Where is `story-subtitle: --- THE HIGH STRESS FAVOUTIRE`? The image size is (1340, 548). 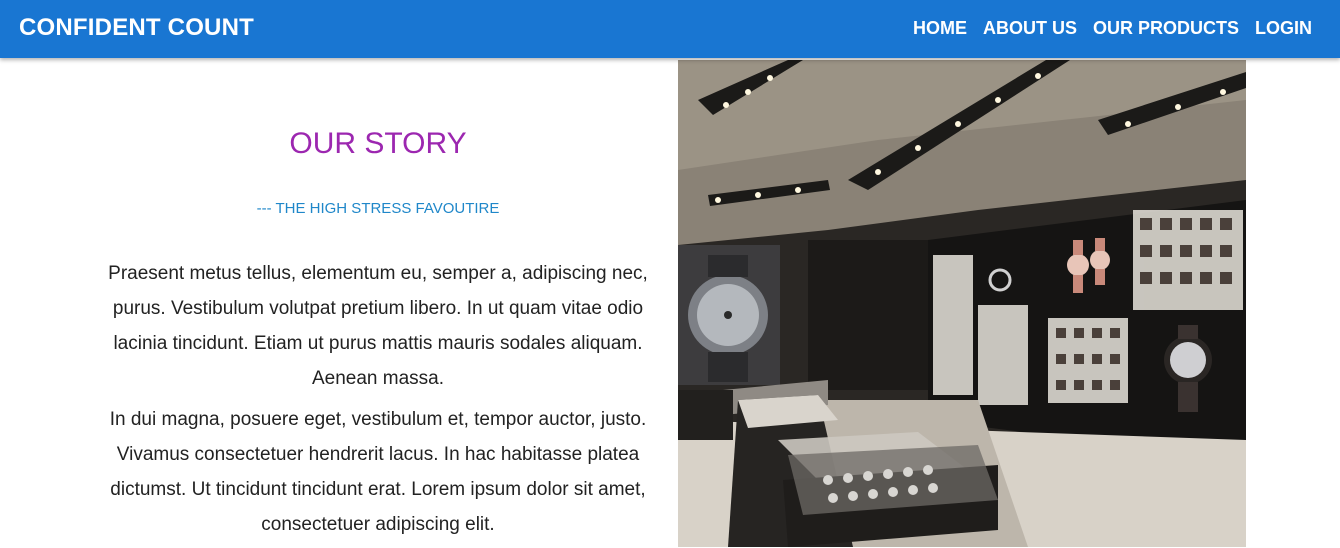
story-subtitle: --- THE HIGH STRESS FAVOUTIRE is located at coordinates (378, 208).